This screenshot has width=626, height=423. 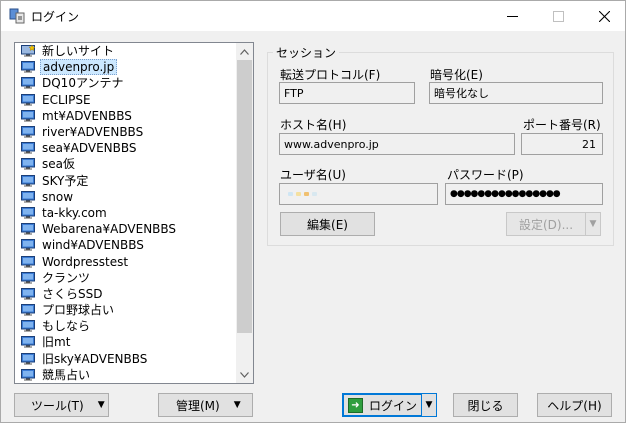 I want to click on site-list-item: snow, so click(x=126, y=197).